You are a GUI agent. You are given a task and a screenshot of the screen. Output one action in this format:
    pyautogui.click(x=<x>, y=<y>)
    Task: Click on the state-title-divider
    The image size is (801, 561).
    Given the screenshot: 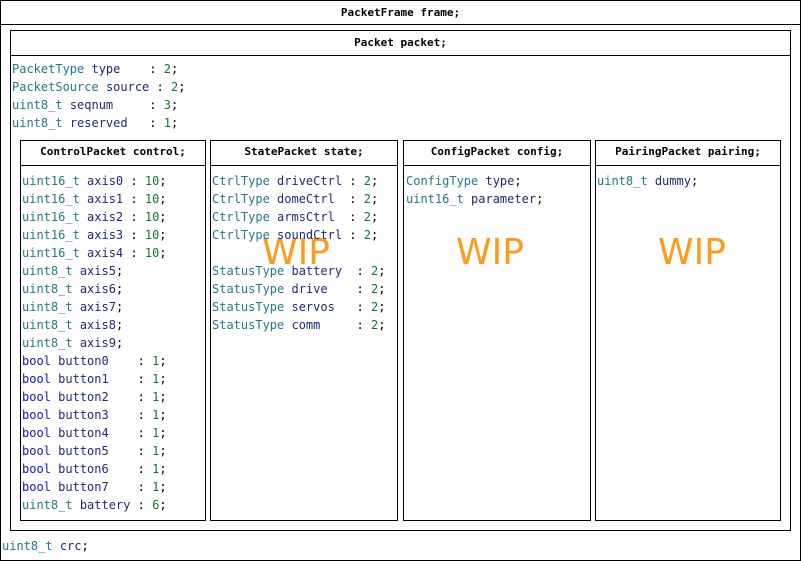 What is the action you would take?
    pyautogui.click(x=304, y=165)
    